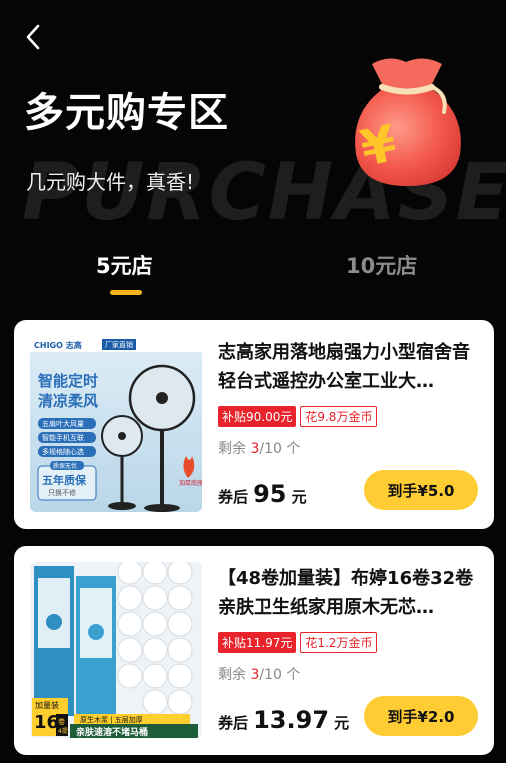  Describe the element at coordinates (63, 437) in the screenshot. I see `fan-feature-2: 智能手机互联` at that location.